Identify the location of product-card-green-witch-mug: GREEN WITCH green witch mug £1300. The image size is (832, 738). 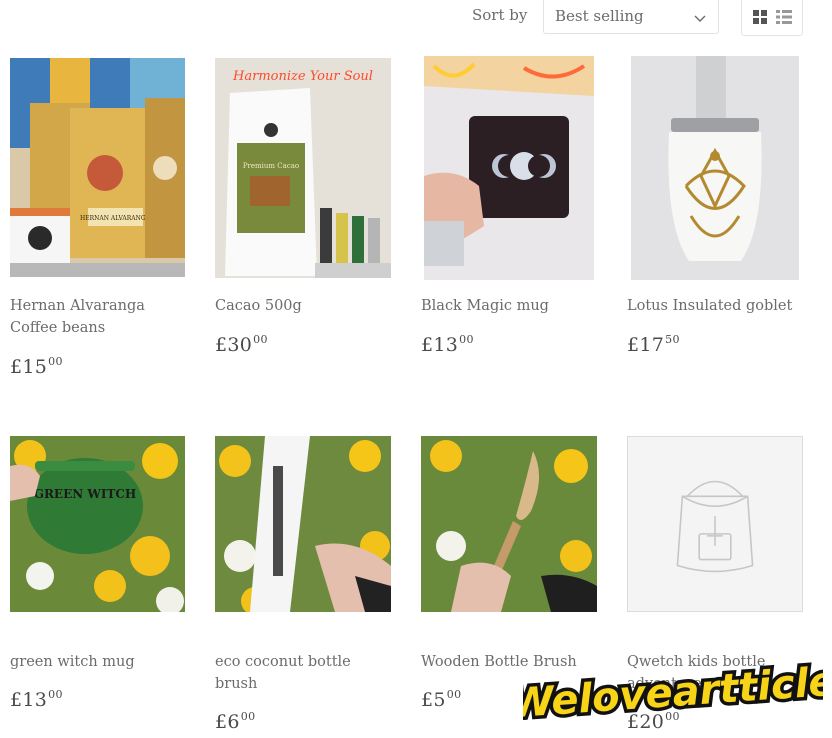
(98, 586).